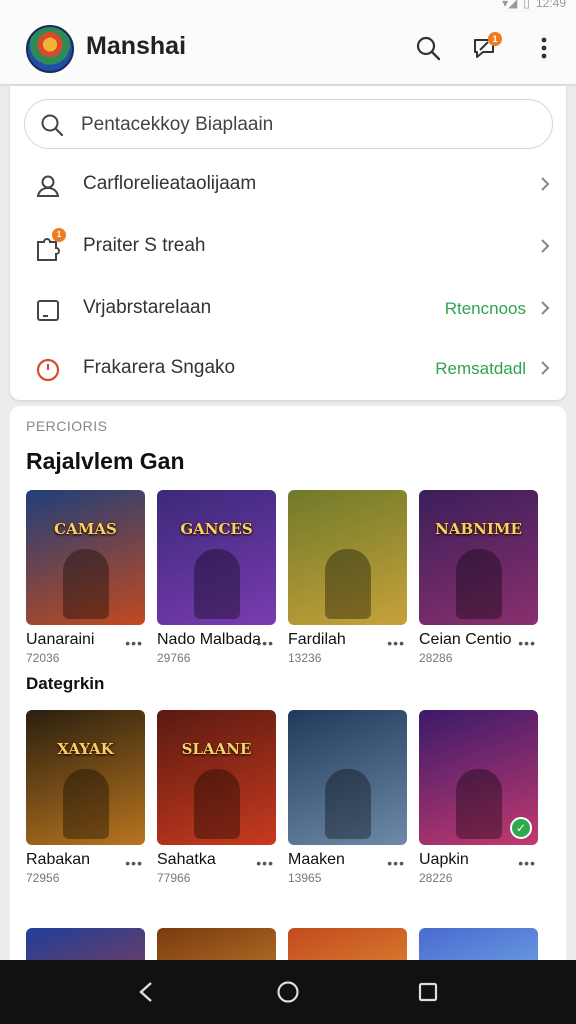 Image resolution: width=576 pixels, height=1024 pixels. What do you see at coordinates (48, 186) in the screenshot?
I see `user-icon` at bounding box center [48, 186].